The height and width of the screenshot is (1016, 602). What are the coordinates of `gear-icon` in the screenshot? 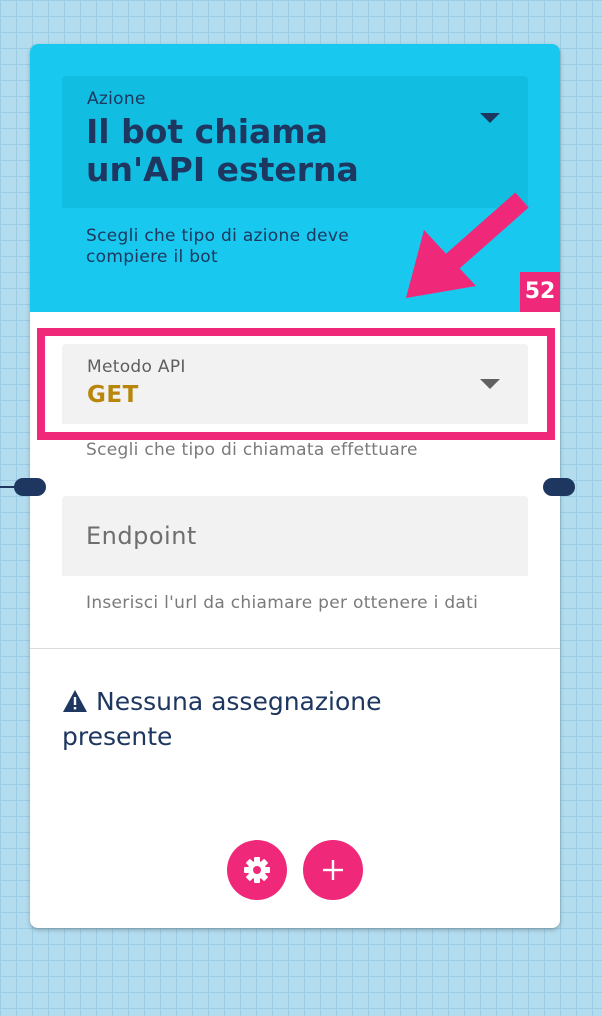 It's located at (257, 870).